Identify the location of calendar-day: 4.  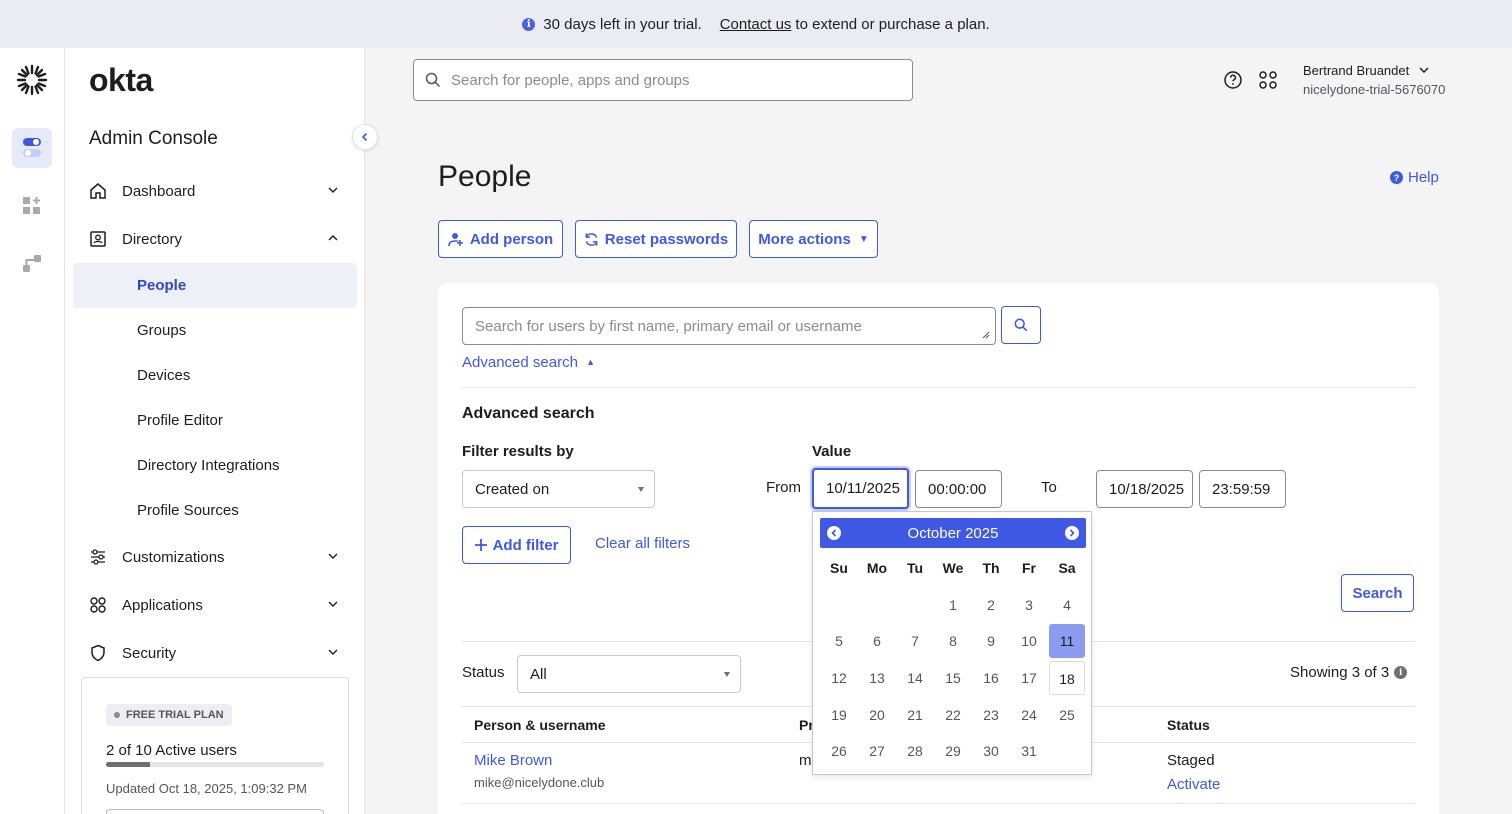
(1067, 605).